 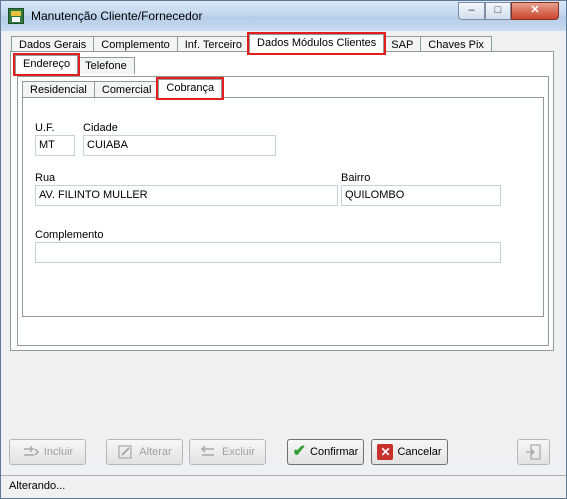 What do you see at coordinates (419, 452) in the screenshot?
I see `cancelar-label: Cancelar` at bounding box center [419, 452].